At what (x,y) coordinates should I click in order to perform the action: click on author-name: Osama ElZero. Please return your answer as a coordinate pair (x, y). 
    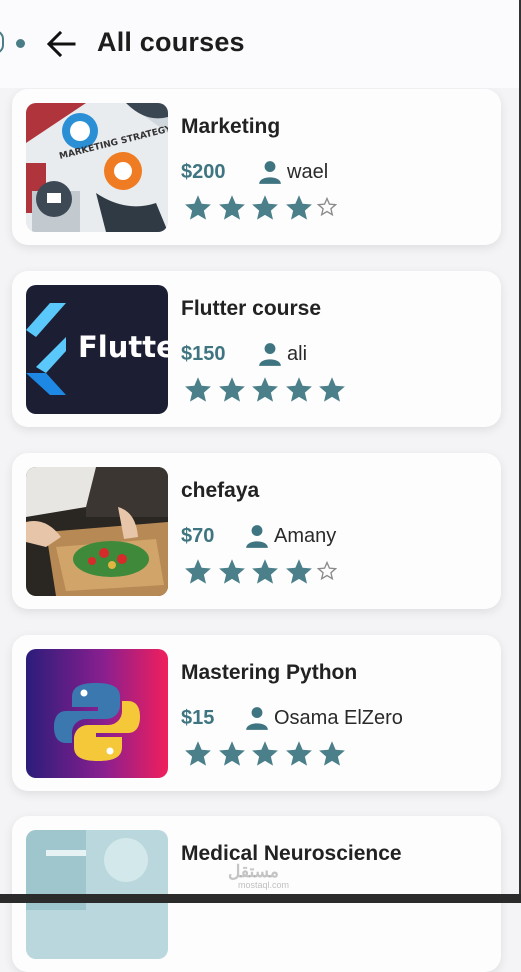
    Looking at the image, I should click on (338, 717).